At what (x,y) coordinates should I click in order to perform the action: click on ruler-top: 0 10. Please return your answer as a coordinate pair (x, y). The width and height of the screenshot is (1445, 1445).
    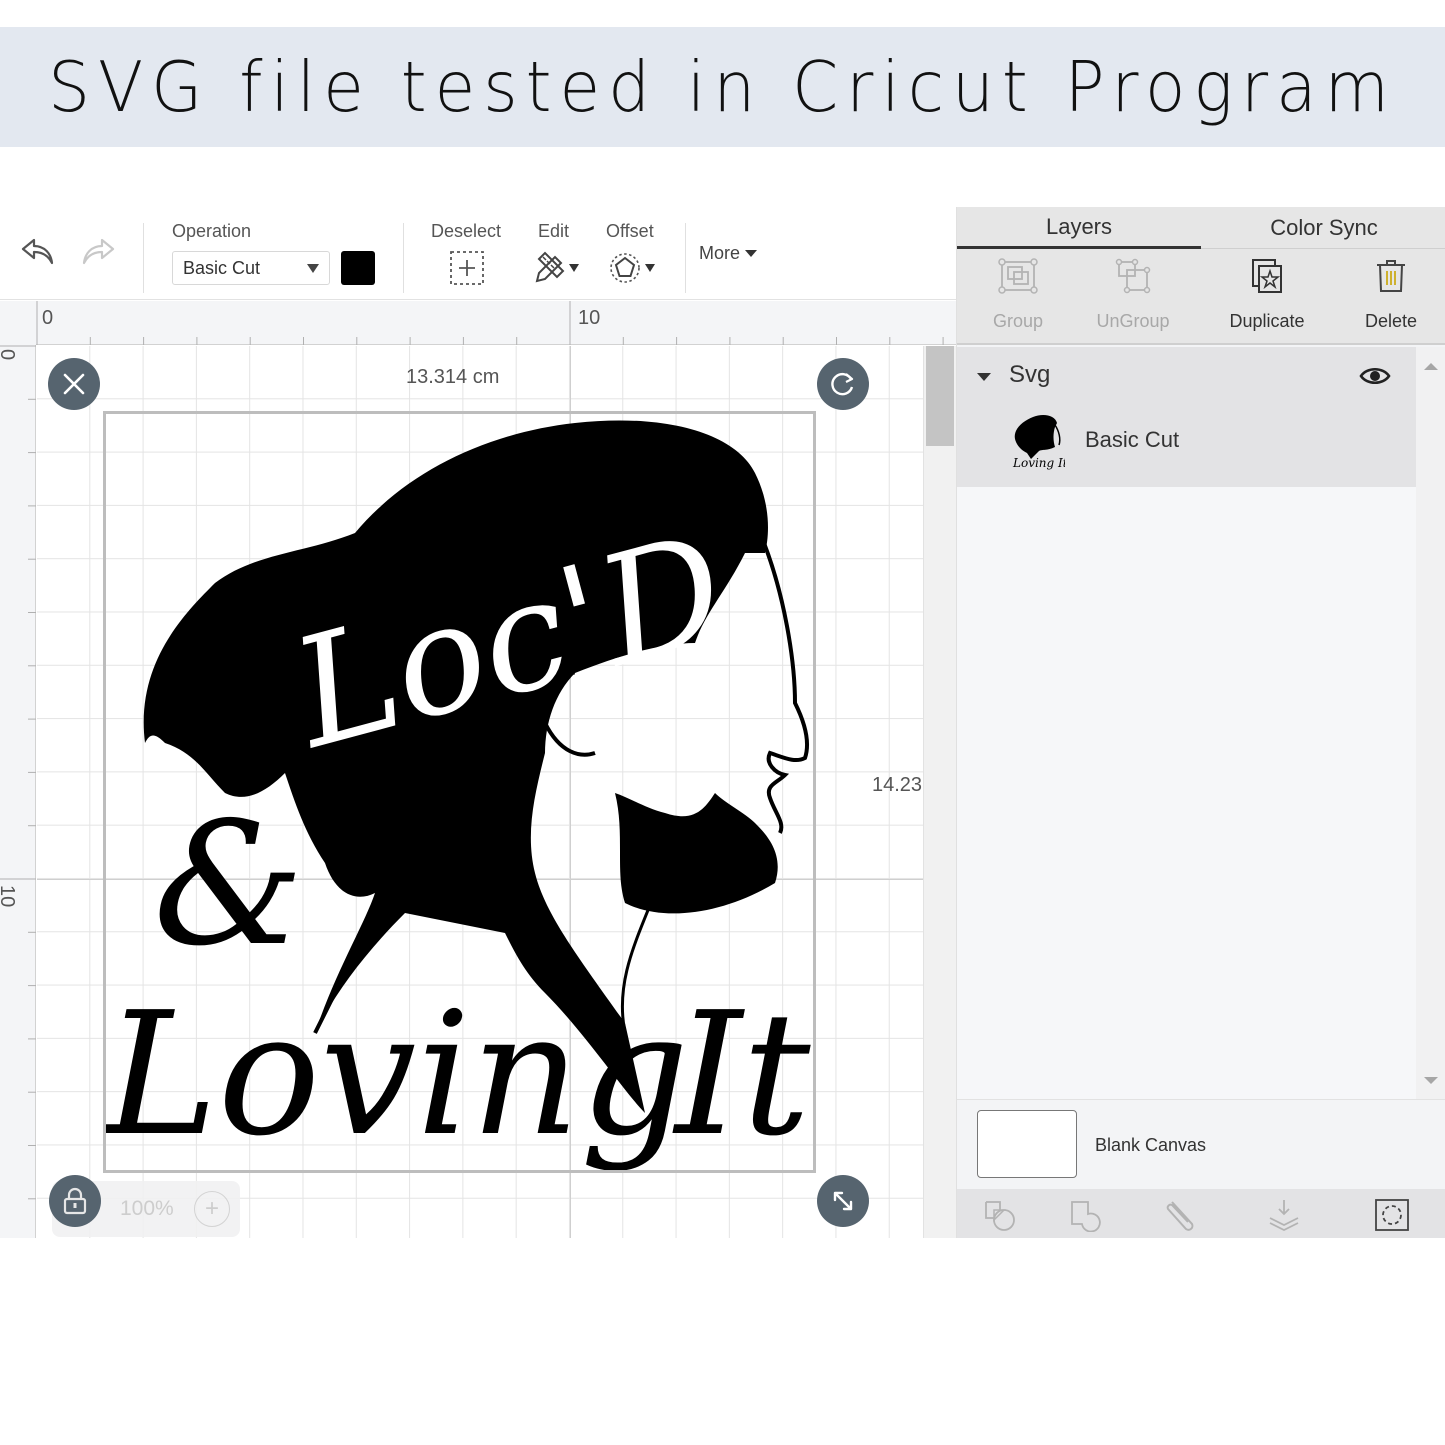
    Looking at the image, I should click on (496, 323).